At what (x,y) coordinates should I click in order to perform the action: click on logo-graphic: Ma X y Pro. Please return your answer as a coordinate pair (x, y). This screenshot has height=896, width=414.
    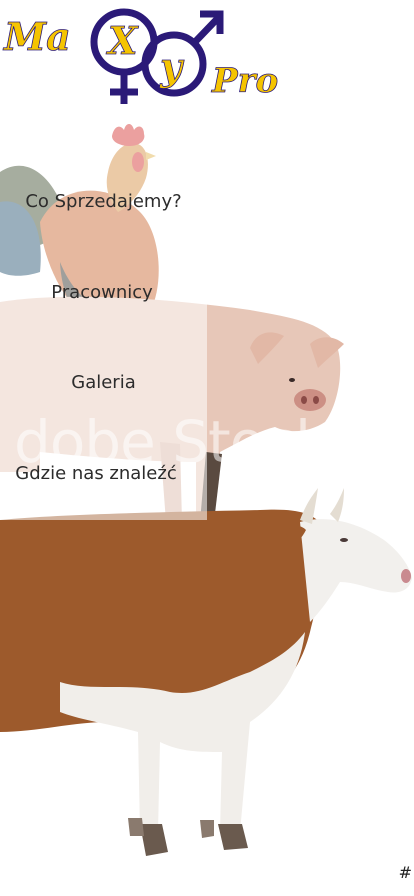
    Looking at the image, I should click on (140, 56).